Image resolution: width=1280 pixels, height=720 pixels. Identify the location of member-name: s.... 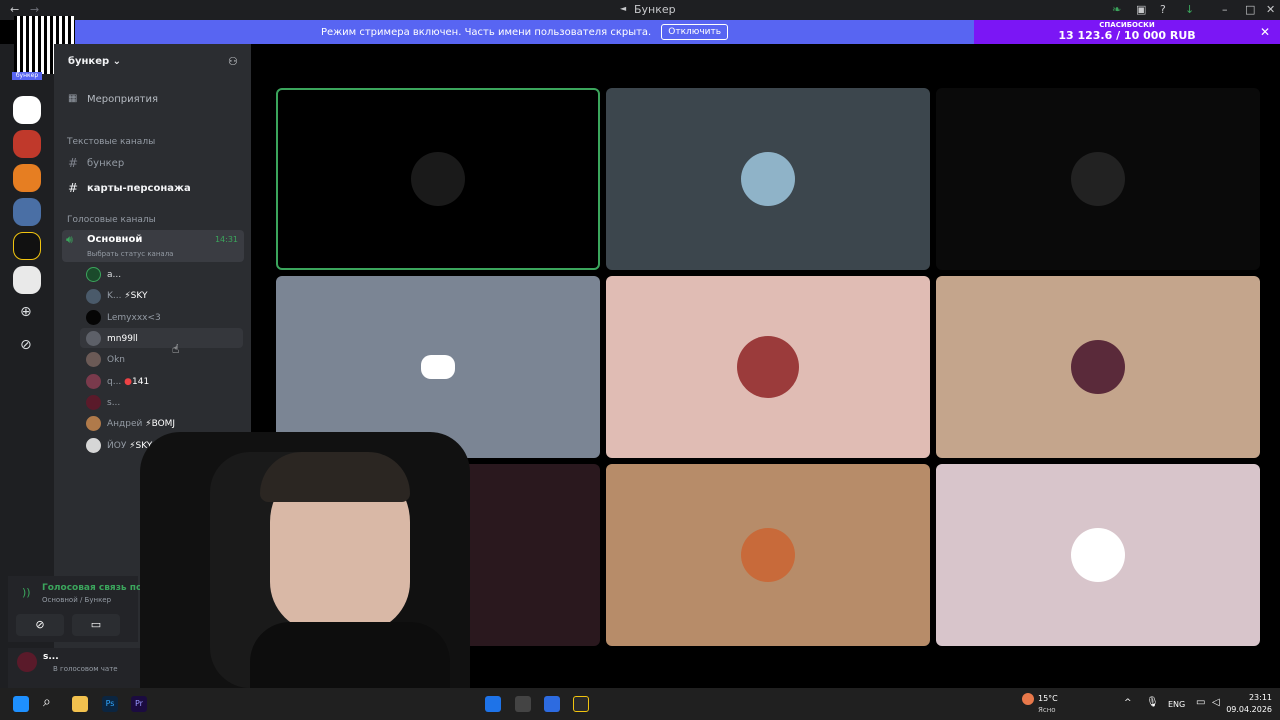
(113, 403).